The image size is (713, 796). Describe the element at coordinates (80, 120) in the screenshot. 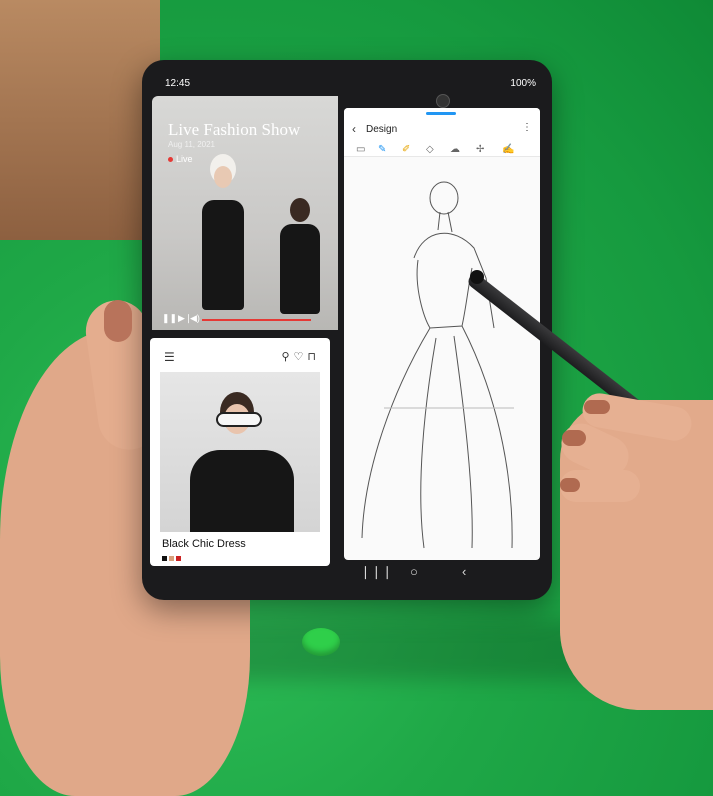

I see `background-wall` at that location.